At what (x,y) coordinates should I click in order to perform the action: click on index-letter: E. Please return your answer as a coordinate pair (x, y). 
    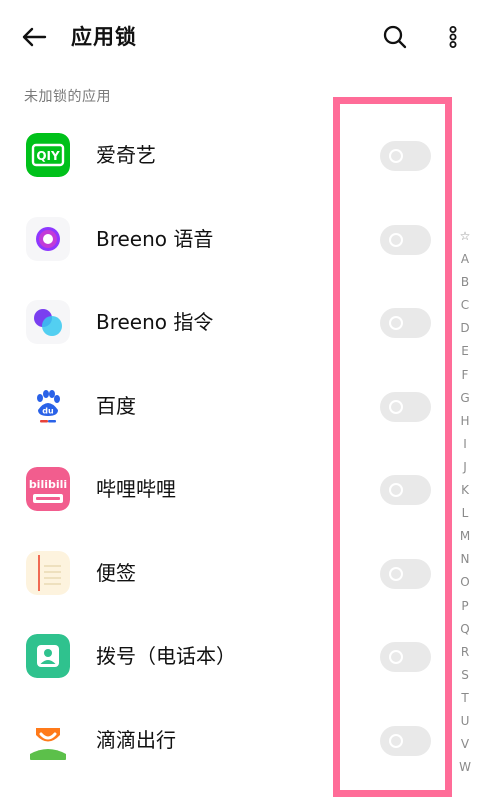
    Looking at the image, I should click on (465, 351).